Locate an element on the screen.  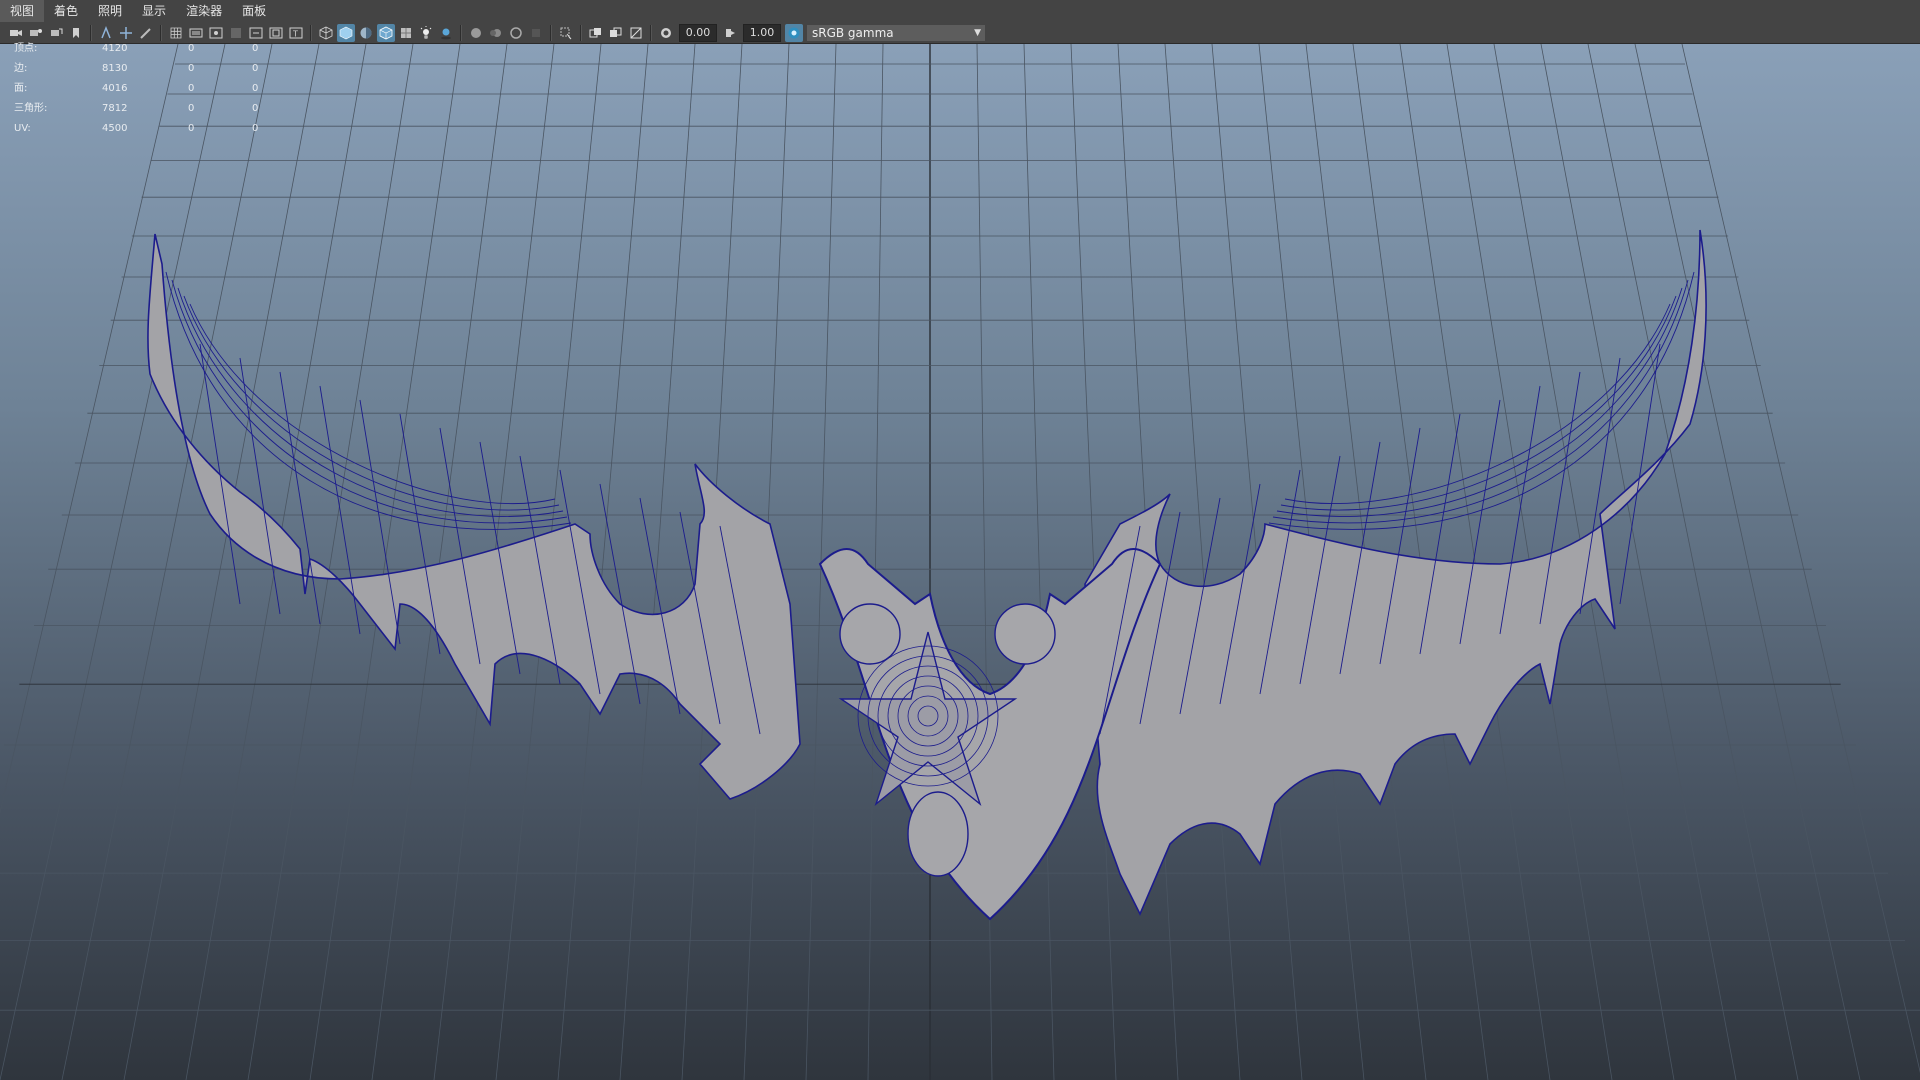
bookmark-icon is located at coordinates (76, 33).